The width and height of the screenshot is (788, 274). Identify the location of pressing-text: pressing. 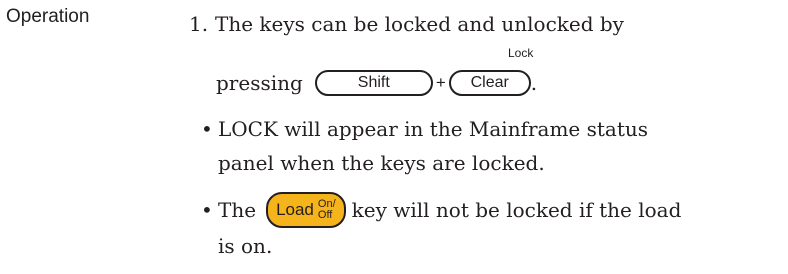
(259, 83).